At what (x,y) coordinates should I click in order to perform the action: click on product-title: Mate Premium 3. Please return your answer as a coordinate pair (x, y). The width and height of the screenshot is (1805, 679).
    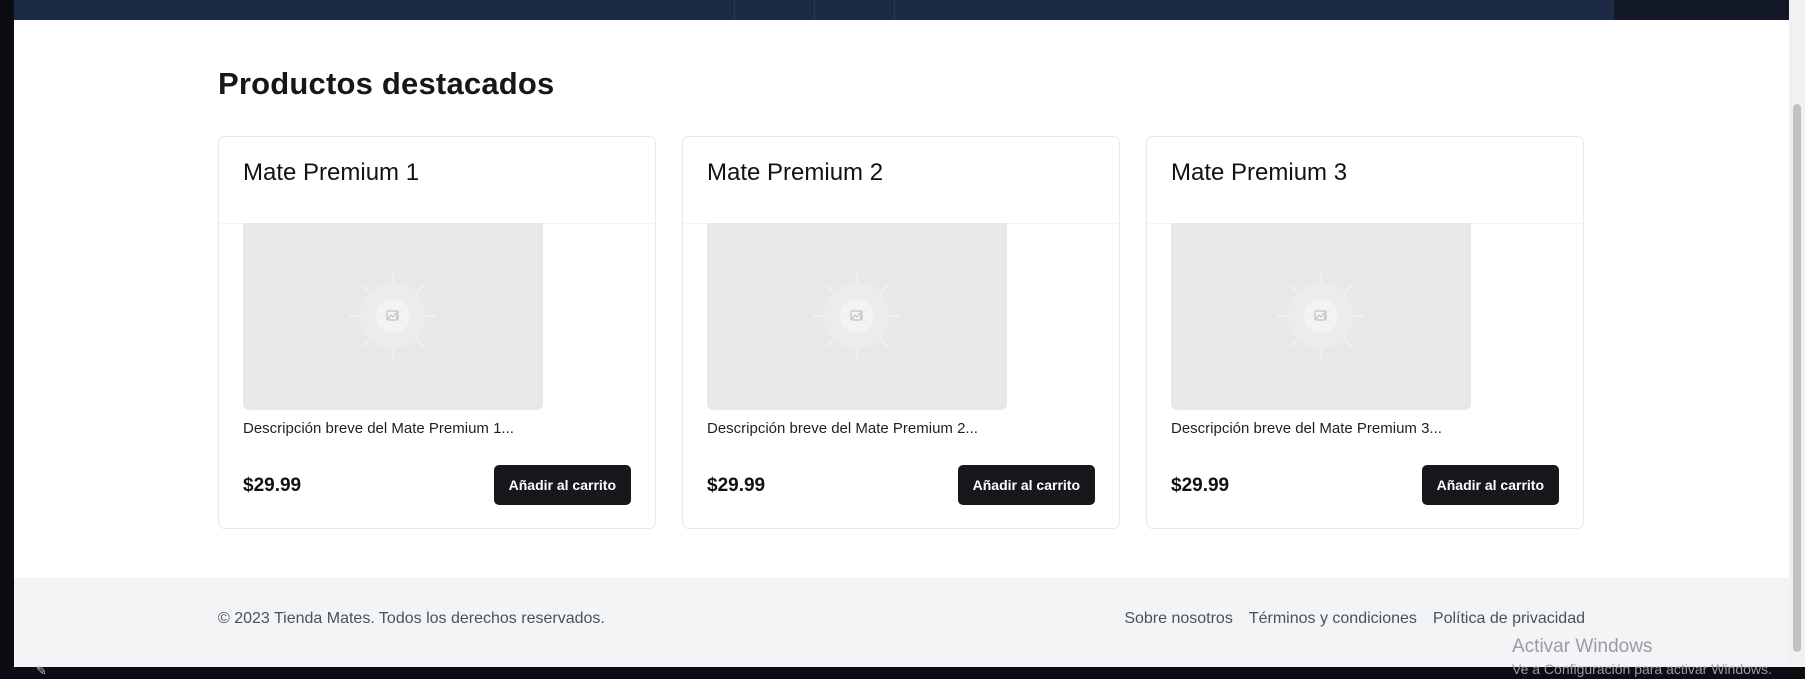
    Looking at the image, I should click on (1259, 172).